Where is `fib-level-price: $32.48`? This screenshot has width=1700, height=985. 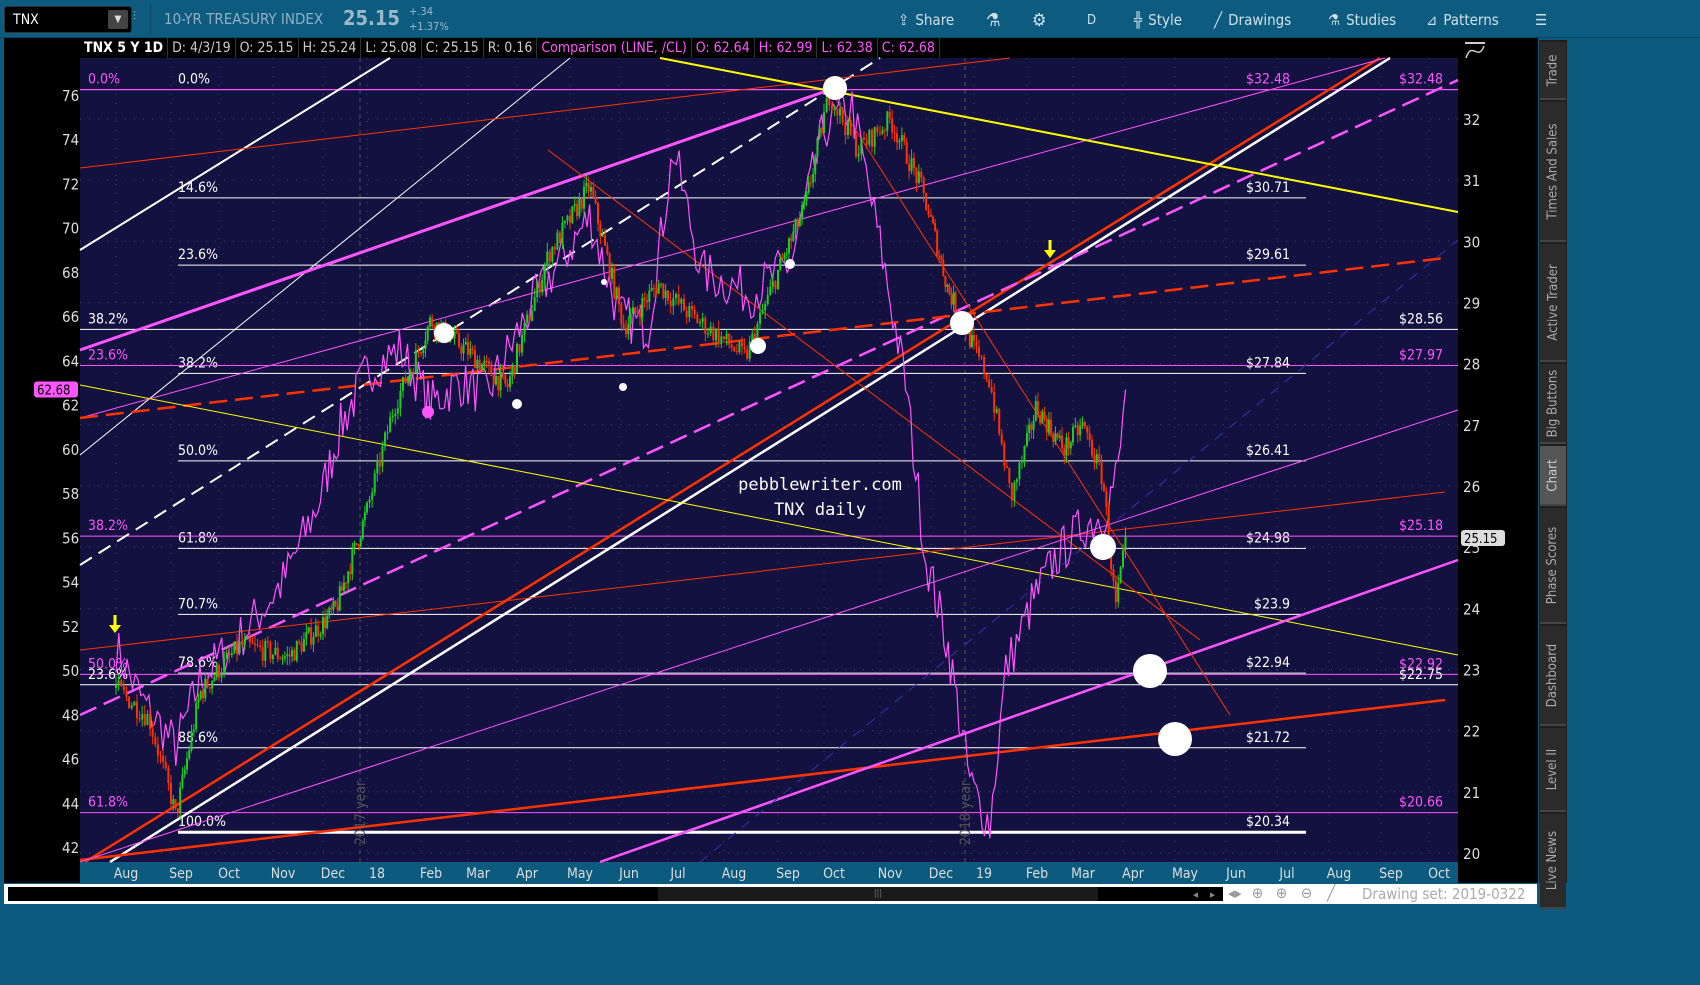 fib-level-price: $32.48 is located at coordinates (1421, 80).